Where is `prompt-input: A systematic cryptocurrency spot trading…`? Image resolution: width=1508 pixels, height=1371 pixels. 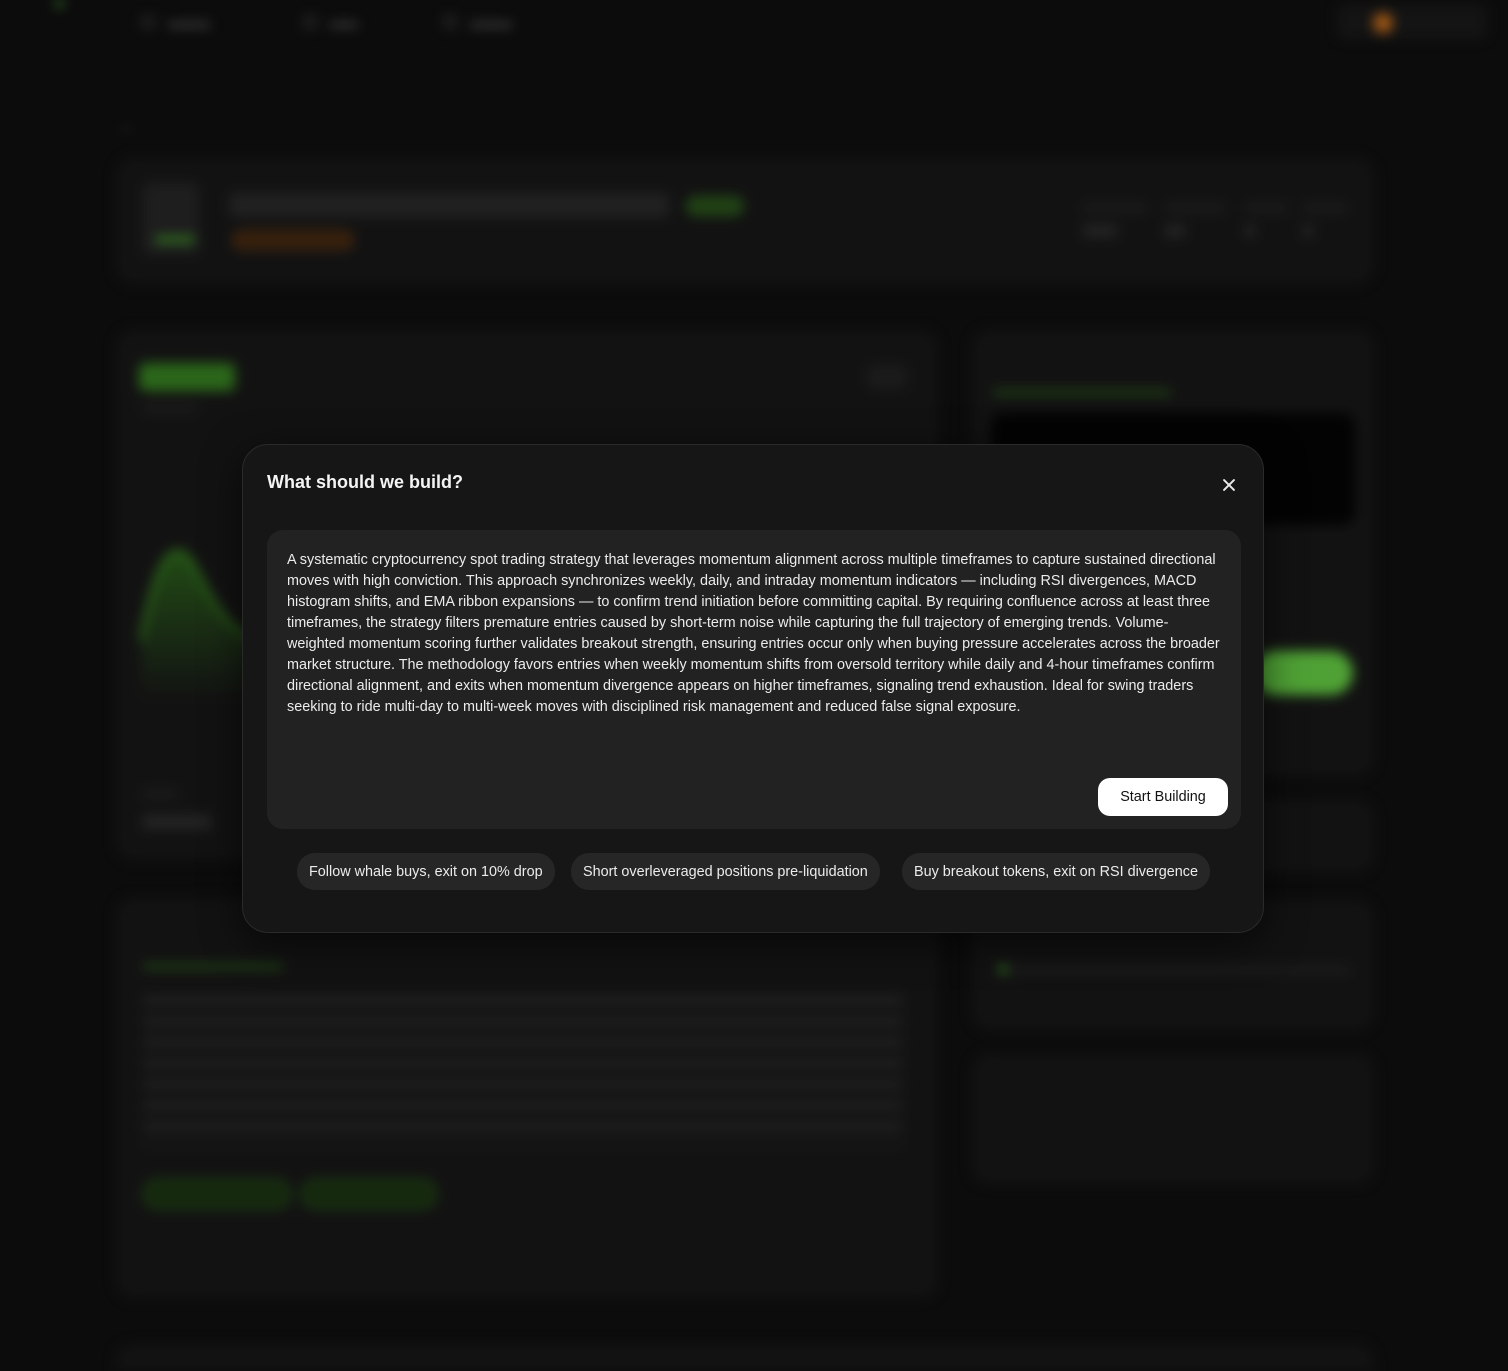 prompt-input: A systematic cryptocurrency spot trading… is located at coordinates (754, 660).